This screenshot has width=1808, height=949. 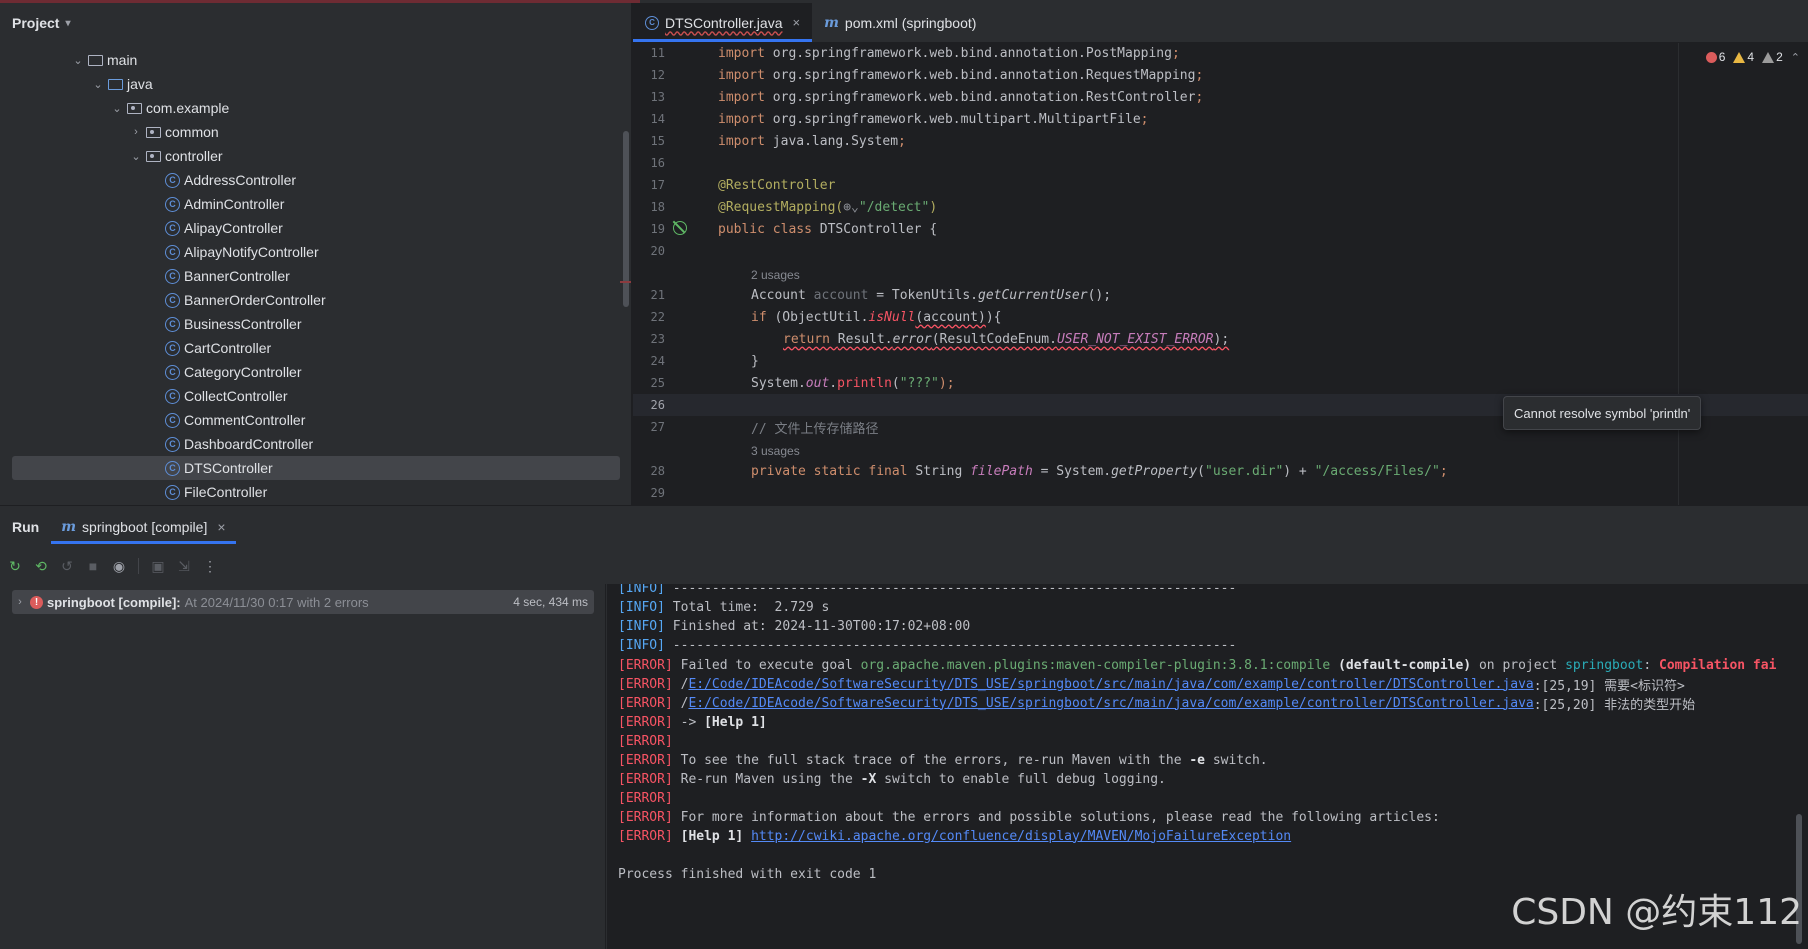 What do you see at coordinates (1715, 57) in the screenshot?
I see `error-count: 6` at bounding box center [1715, 57].